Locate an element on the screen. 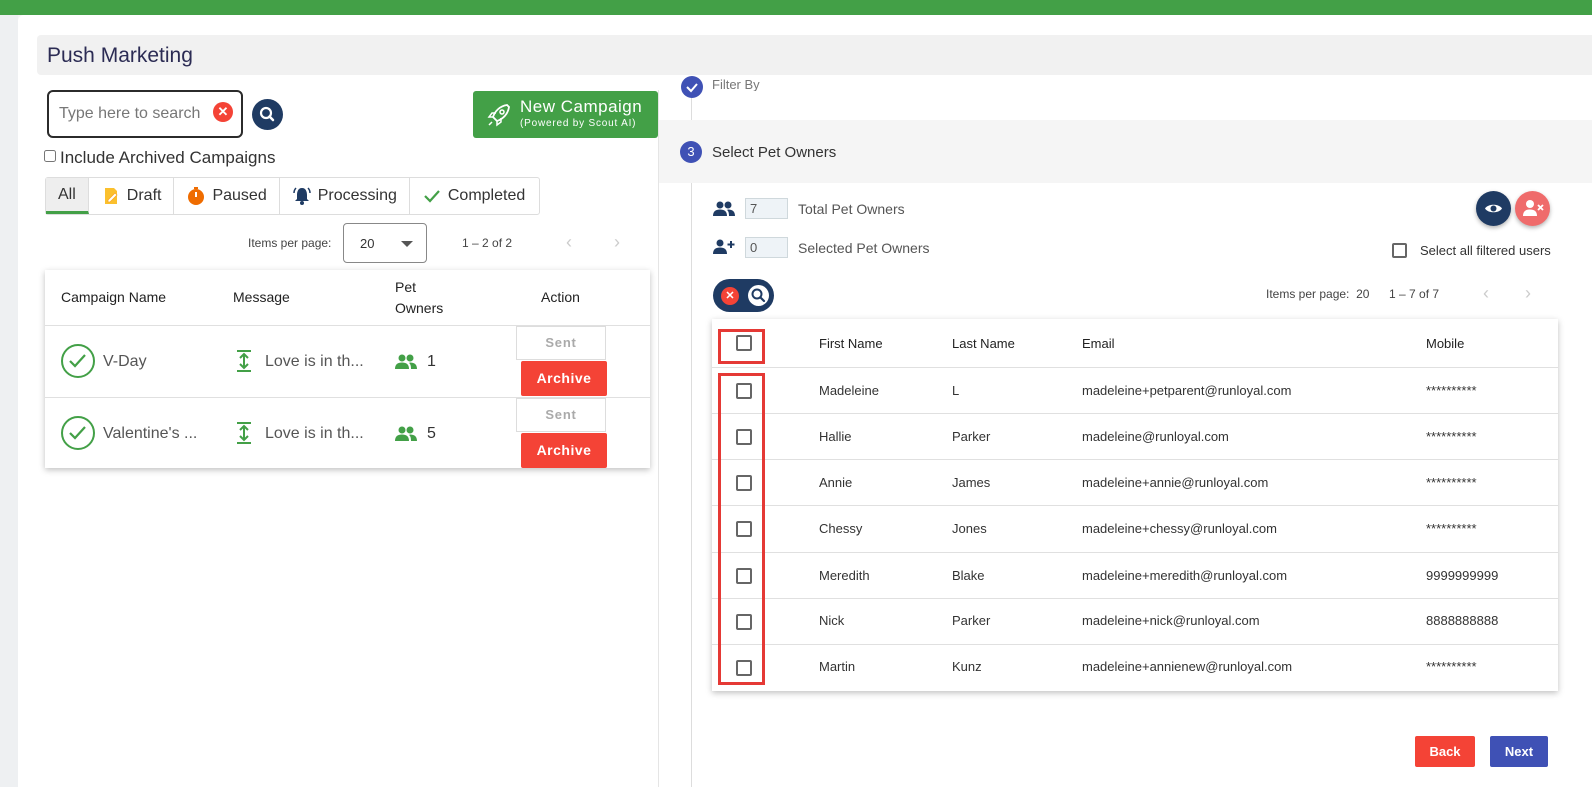 Image resolution: width=1592 pixels, height=787 pixels. last-name: Jones is located at coordinates (969, 528).